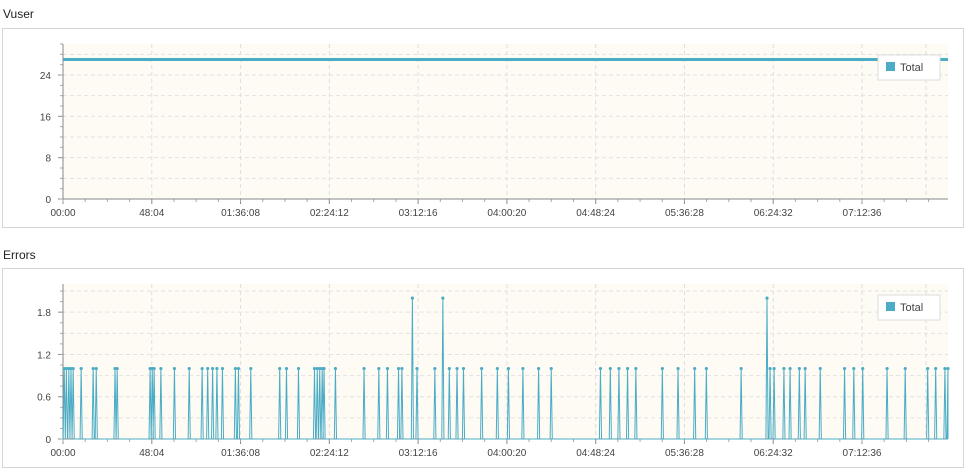  What do you see at coordinates (48, 159) in the screenshot?
I see `y-tick-label: 8` at bounding box center [48, 159].